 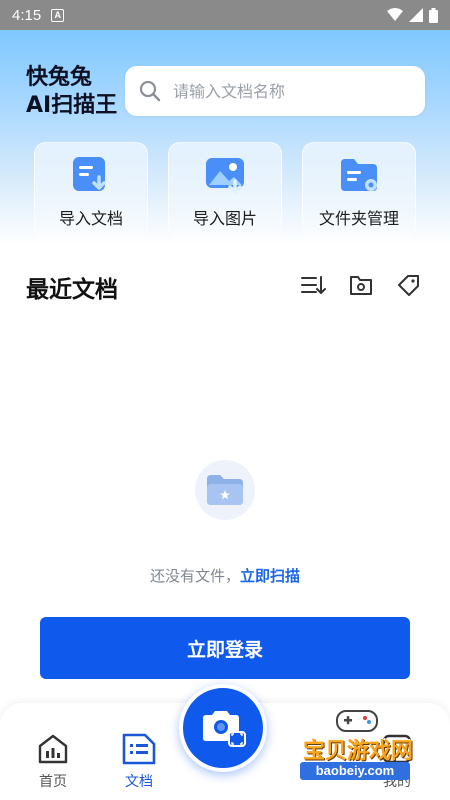 What do you see at coordinates (358, 218) in the screenshot?
I see `folder-manage-label: 文件夹管理` at bounding box center [358, 218].